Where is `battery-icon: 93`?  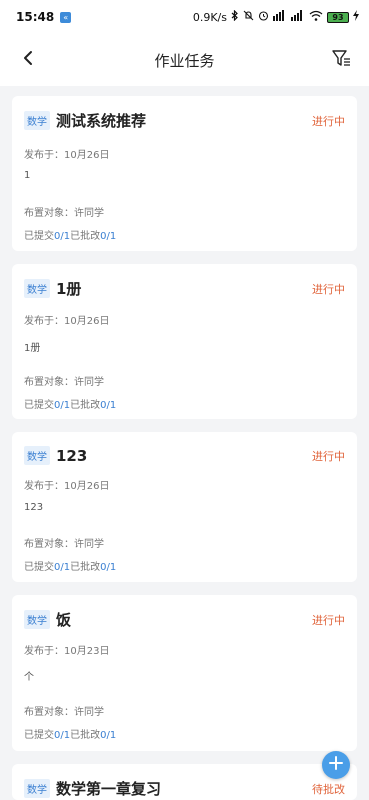
battery-icon: 93 is located at coordinates (338, 17).